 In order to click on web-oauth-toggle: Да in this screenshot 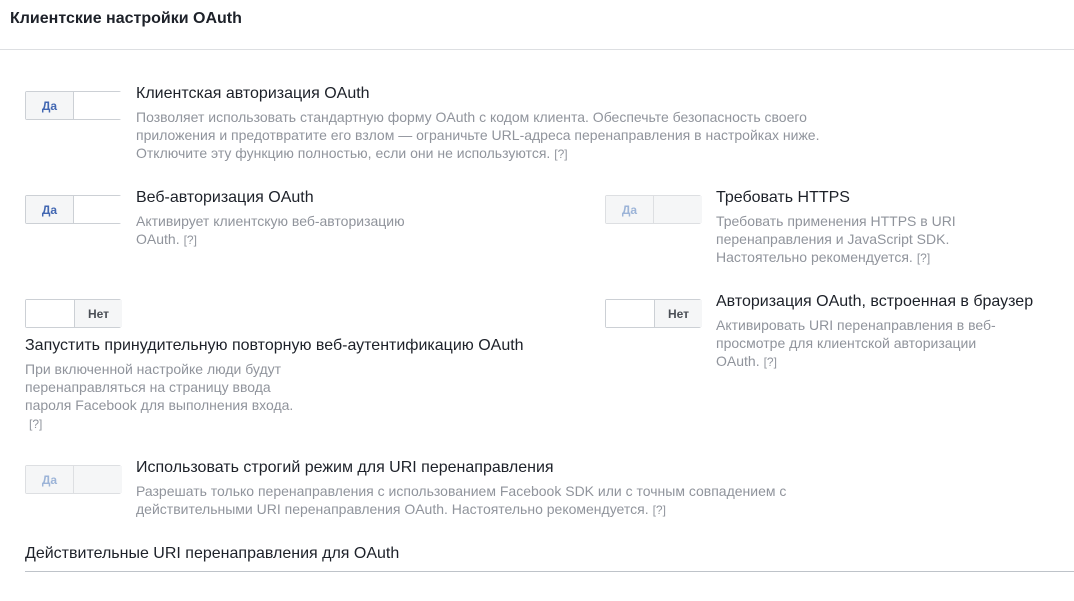, I will do `click(73, 209)`.